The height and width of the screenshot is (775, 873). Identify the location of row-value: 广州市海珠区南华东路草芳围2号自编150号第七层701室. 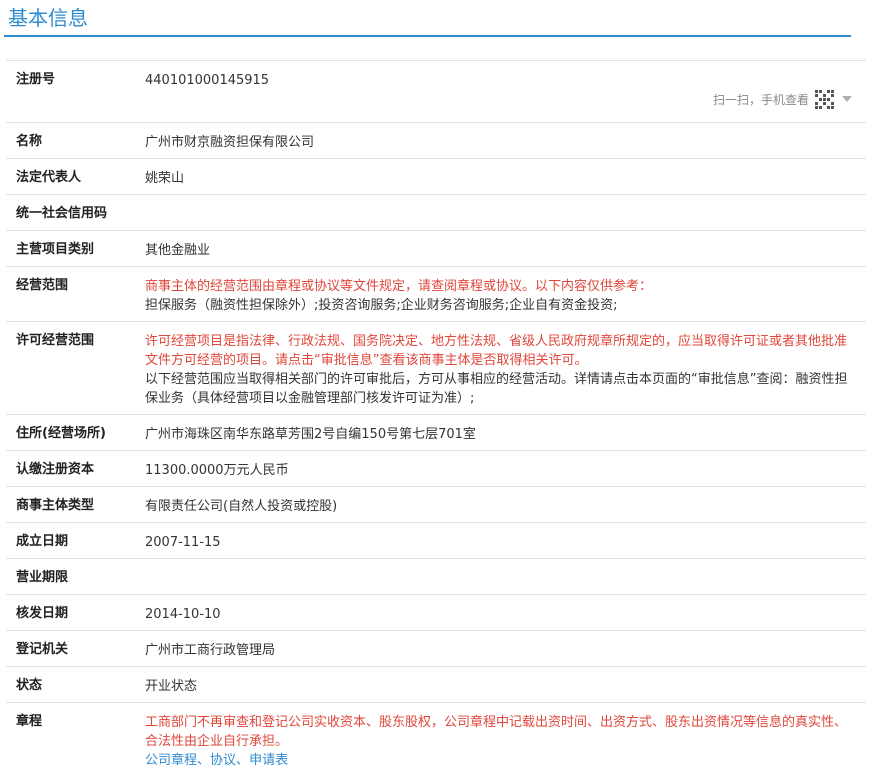
(310, 434).